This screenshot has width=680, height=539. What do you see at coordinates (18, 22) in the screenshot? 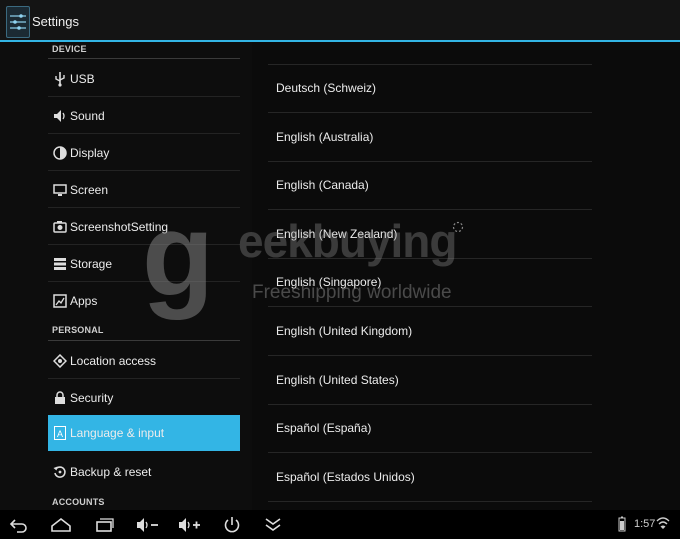
I see `settings-app-icon` at bounding box center [18, 22].